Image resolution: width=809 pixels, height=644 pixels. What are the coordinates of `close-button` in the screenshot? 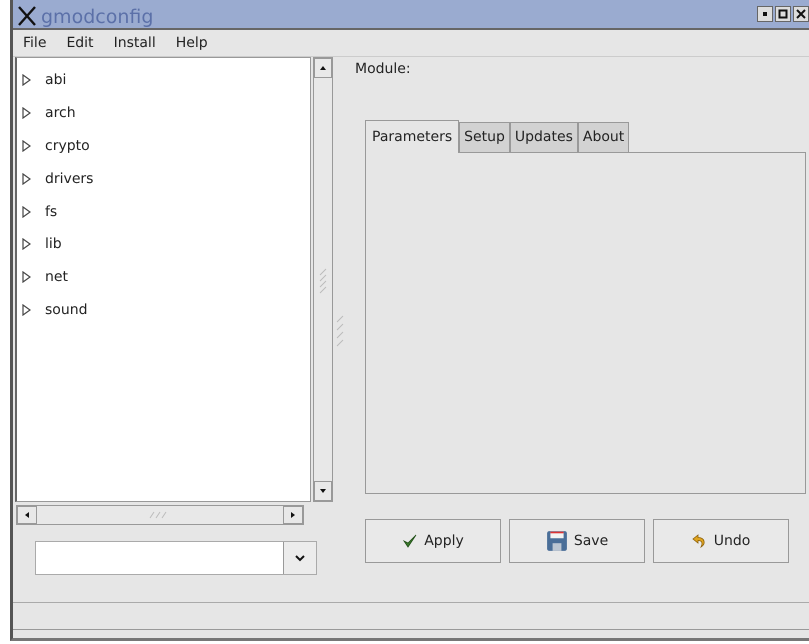 It's located at (801, 14).